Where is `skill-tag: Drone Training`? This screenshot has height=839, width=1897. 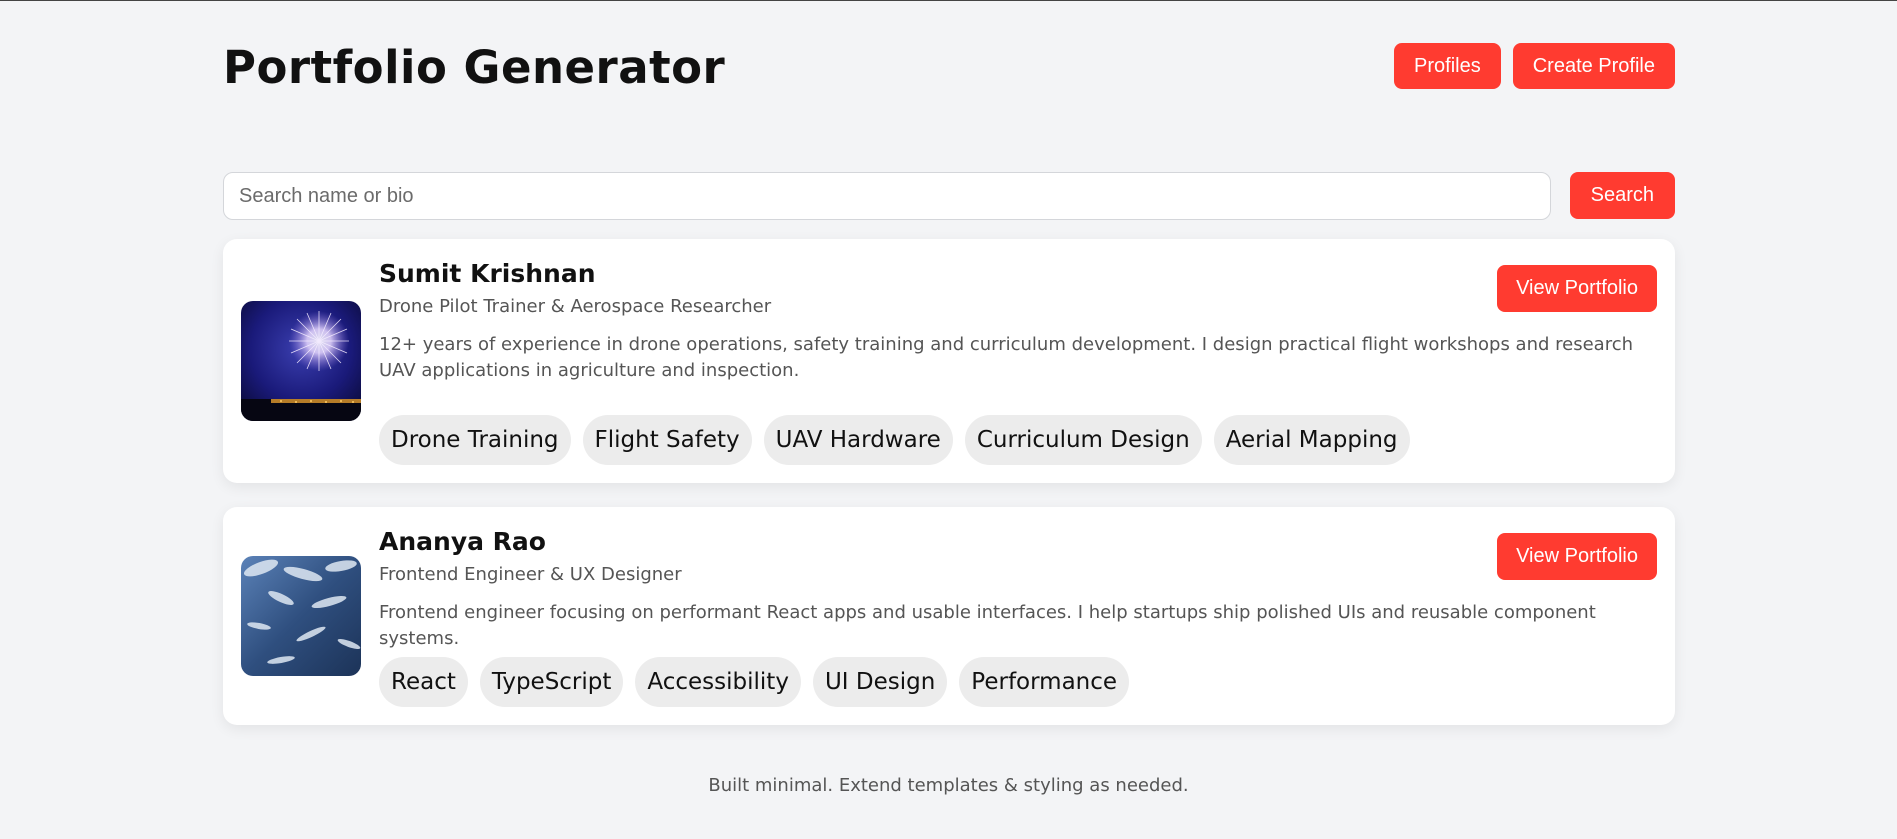
skill-tag: Drone Training is located at coordinates (475, 440).